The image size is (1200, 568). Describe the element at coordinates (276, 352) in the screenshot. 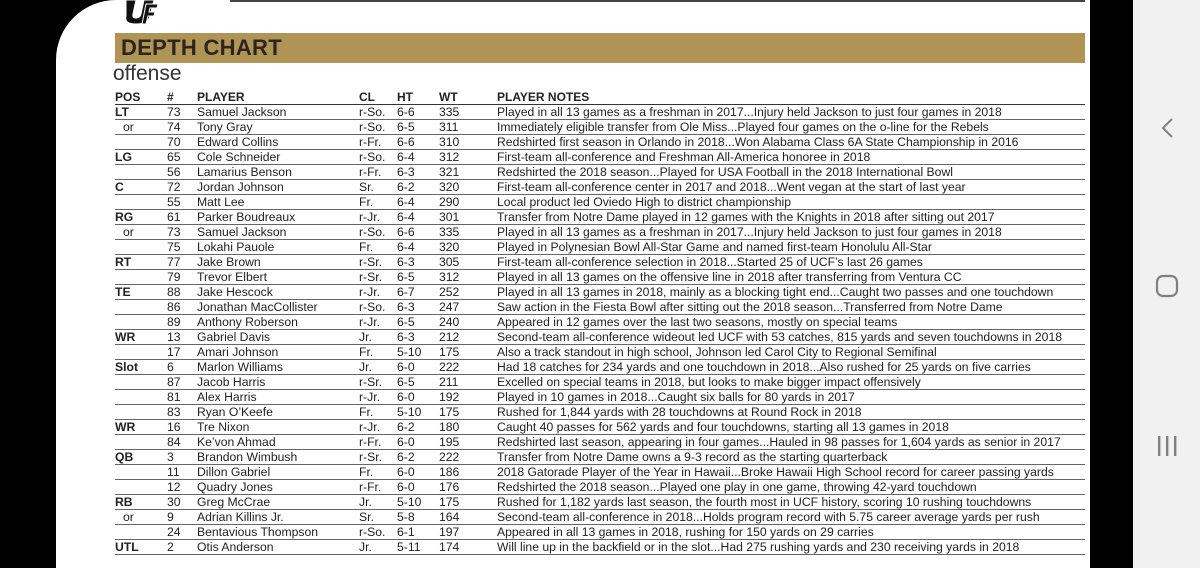

I see `player-name: Amari Johnson` at that location.